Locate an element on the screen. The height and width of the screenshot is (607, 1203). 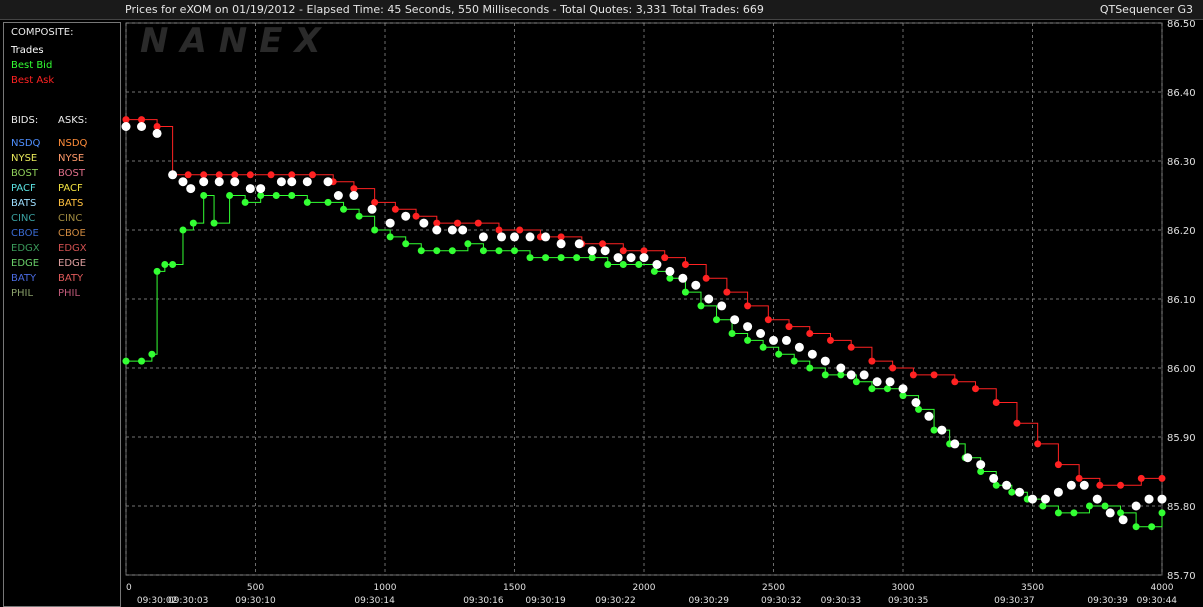
x-tick-label: 2000 is located at coordinates (644, 588).